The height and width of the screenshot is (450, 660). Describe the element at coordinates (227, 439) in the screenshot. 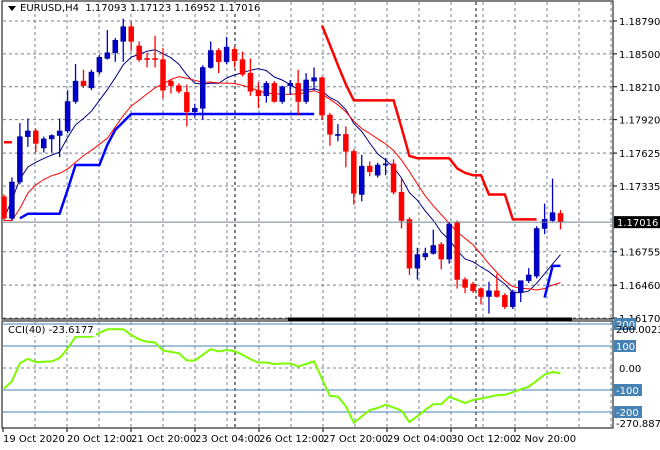

I see `time-tick-label: 23 Oct 04:00` at that location.